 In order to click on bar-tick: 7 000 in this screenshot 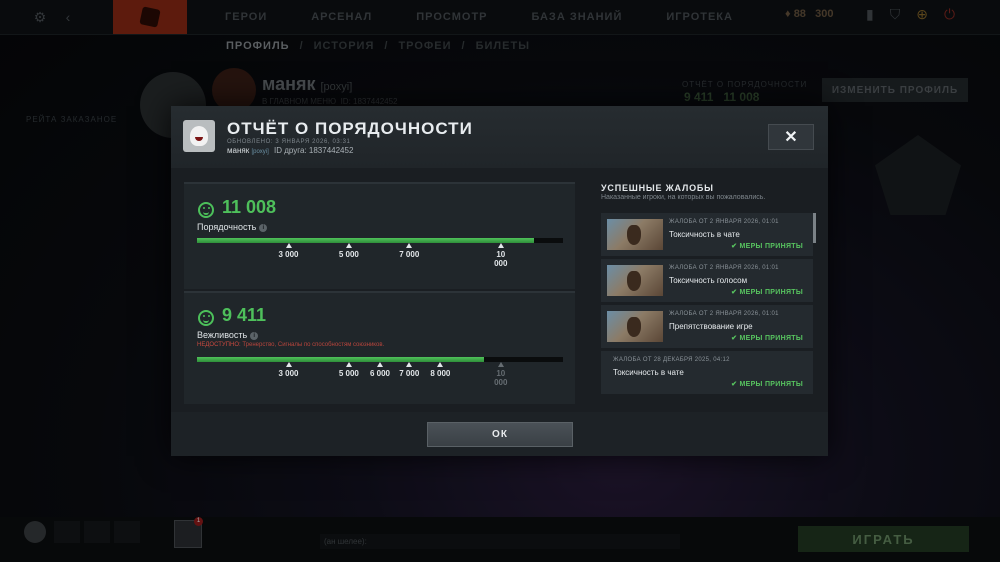, I will do `click(409, 251)`.